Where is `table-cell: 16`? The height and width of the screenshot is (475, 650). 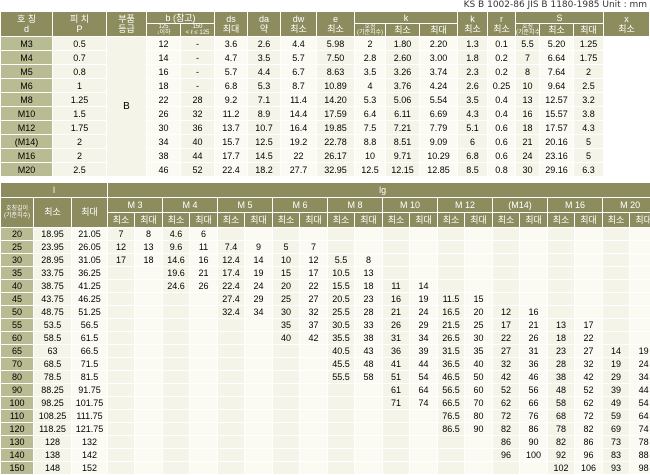
table-cell: 16 is located at coordinates (204, 260).